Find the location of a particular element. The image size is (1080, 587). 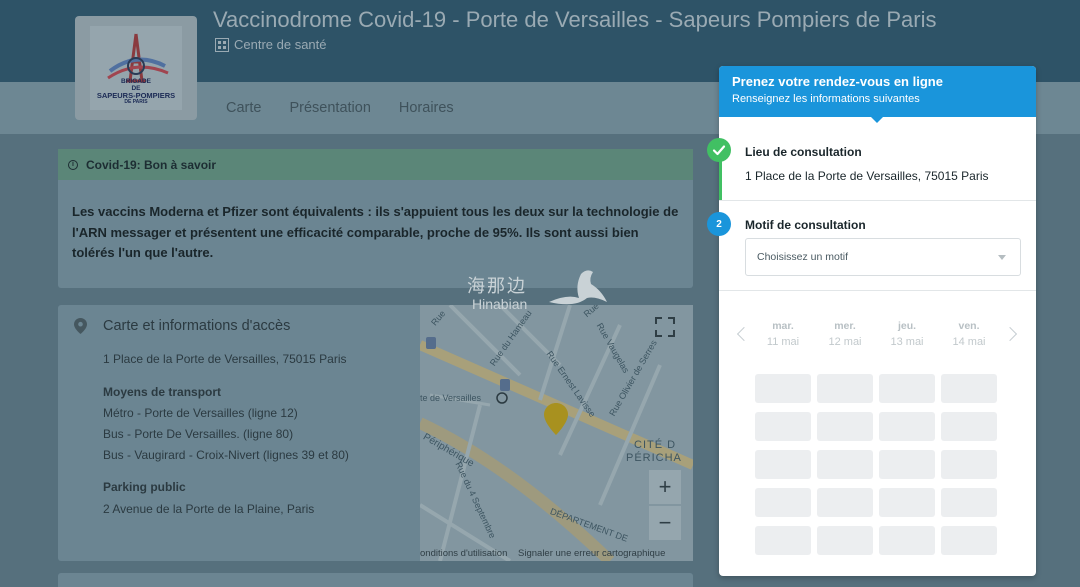

map-label: te de Versailles is located at coordinates (451, 398).